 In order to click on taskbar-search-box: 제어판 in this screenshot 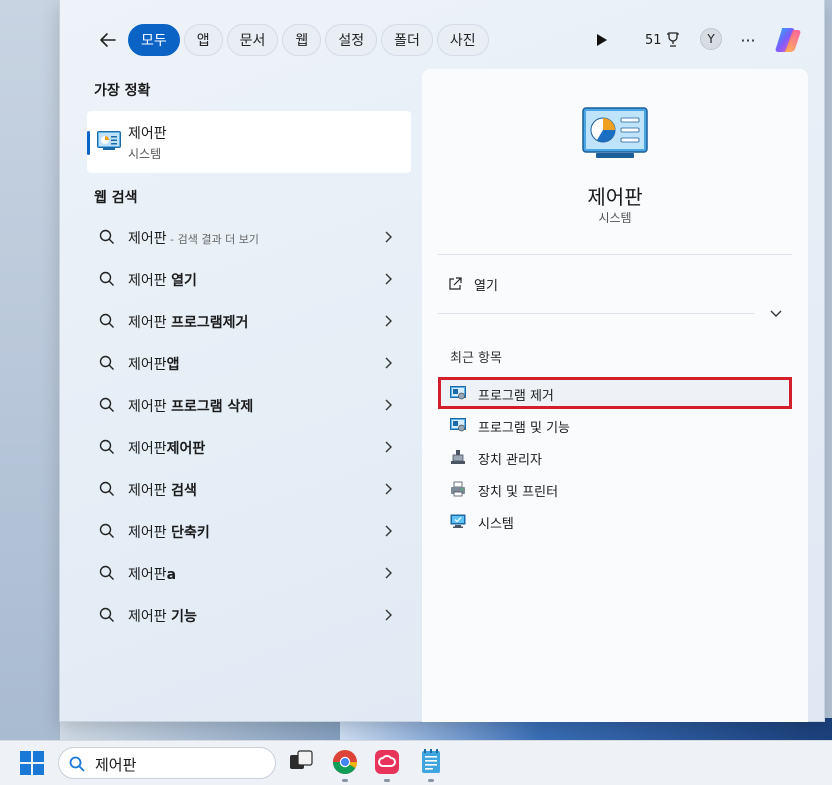, I will do `click(167, 763)`.